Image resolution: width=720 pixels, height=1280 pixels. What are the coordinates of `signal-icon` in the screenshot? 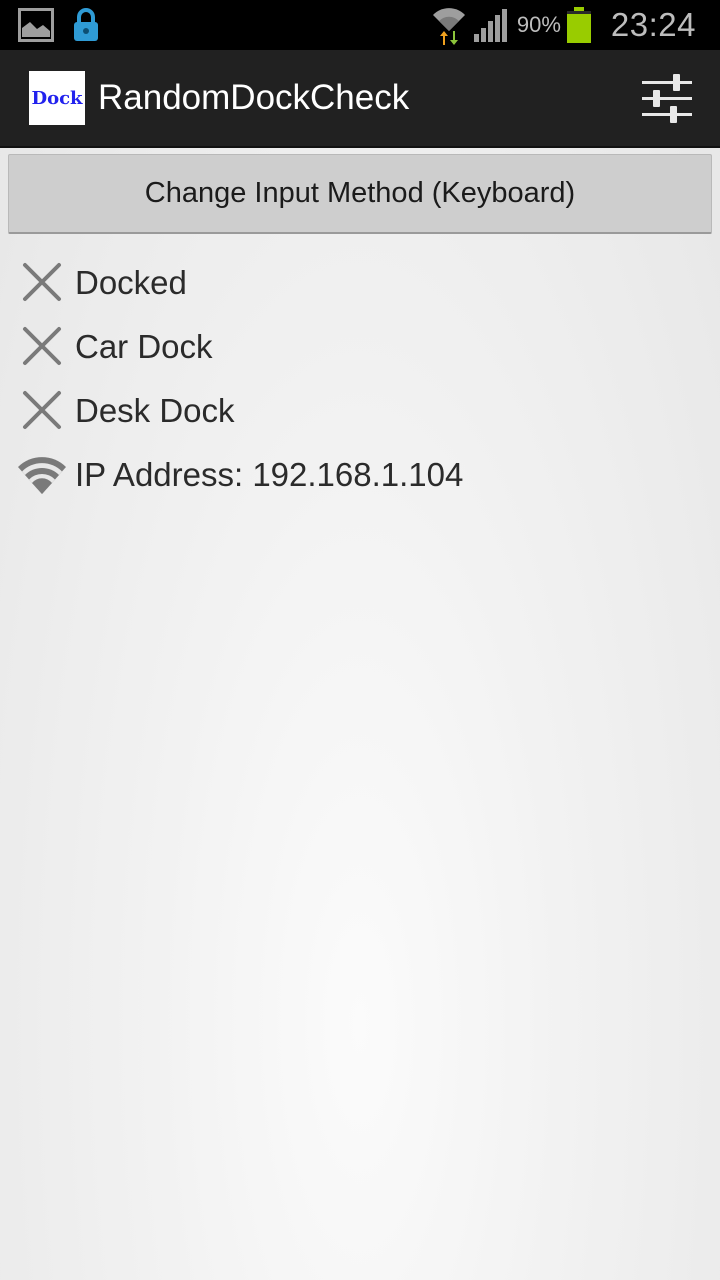 It's located at (490, 25).